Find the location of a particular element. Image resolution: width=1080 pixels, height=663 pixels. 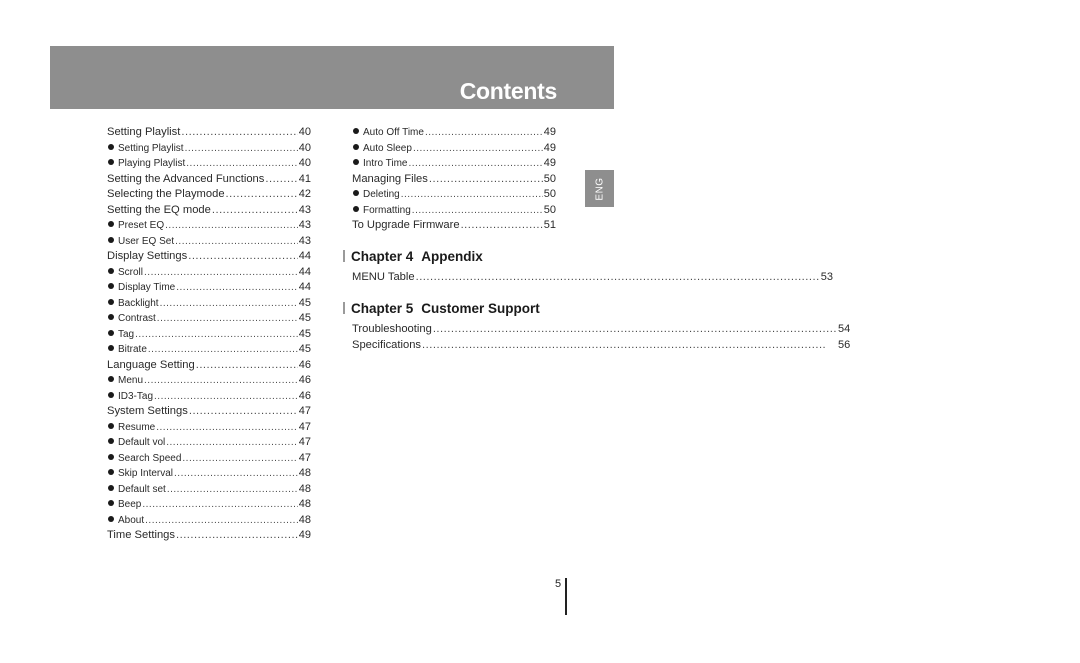

toc-entry: Display Settings 44 is located at coordinates (209, 257).